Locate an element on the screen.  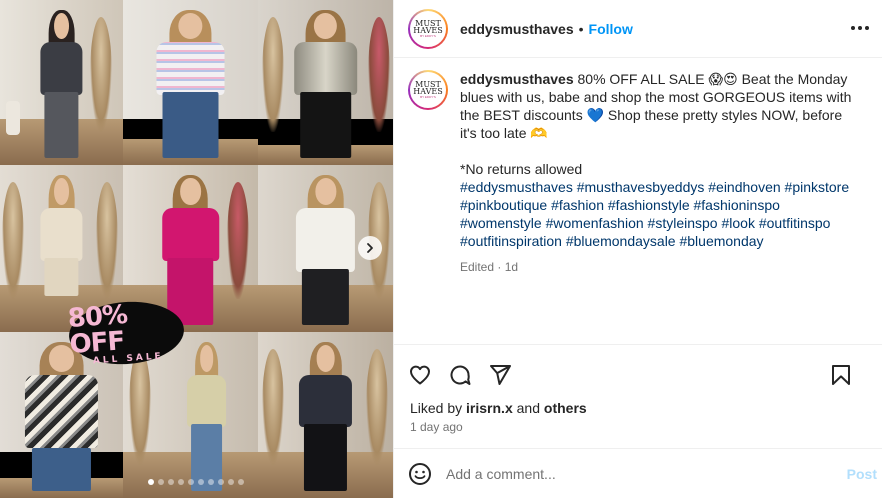
carousel-indicator is located at coordinates (196, 482).